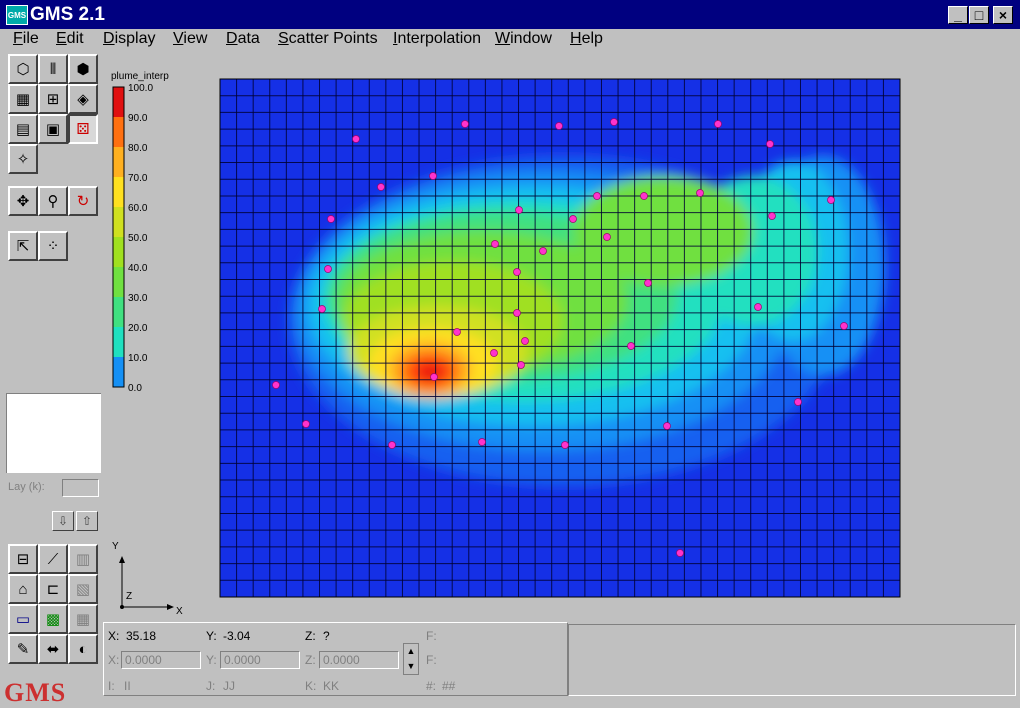 This screenshot has width=1020, height=708. Describe the element at coordinates (53, 619) in the screenshot. I see `contour-display-icon: ▩` at that location.